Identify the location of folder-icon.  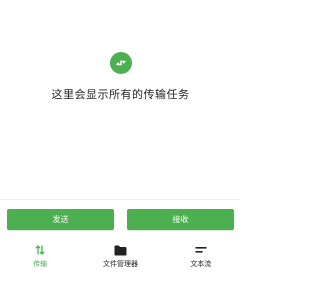
(120, 250).